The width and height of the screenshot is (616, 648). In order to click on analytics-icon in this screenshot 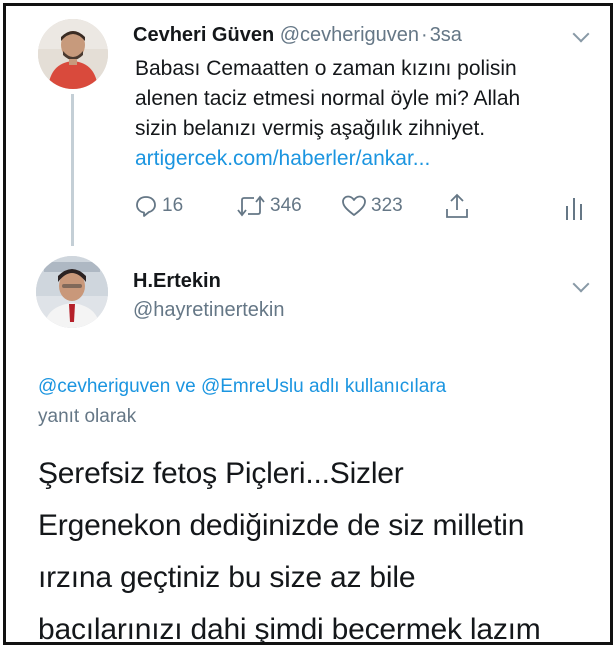, I will do `click(574, 209)`.